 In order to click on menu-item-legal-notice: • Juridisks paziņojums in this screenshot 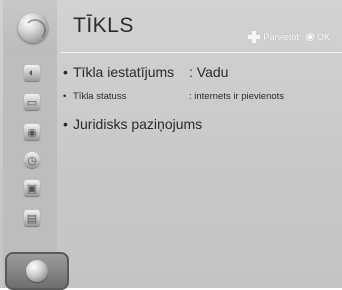, I will do `click(132, 124)`.